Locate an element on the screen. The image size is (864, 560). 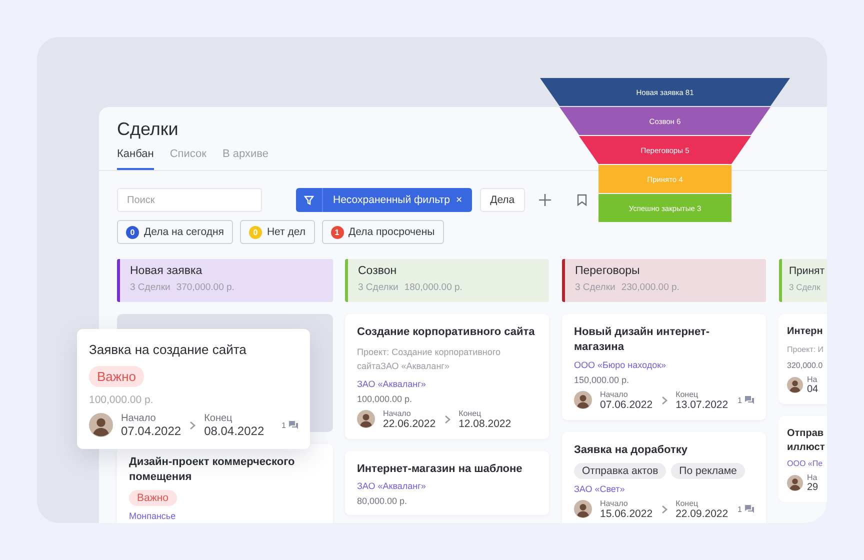
deal-card: Создание корпоративного сайта Проект: Создание корпоративного сайтаЗАО «Акваланг» ЗАО «Акваланг» 100,000.00 р. Начало 22.06.2022 Конец 12.08.2022 is located at coordinates (447, 376).